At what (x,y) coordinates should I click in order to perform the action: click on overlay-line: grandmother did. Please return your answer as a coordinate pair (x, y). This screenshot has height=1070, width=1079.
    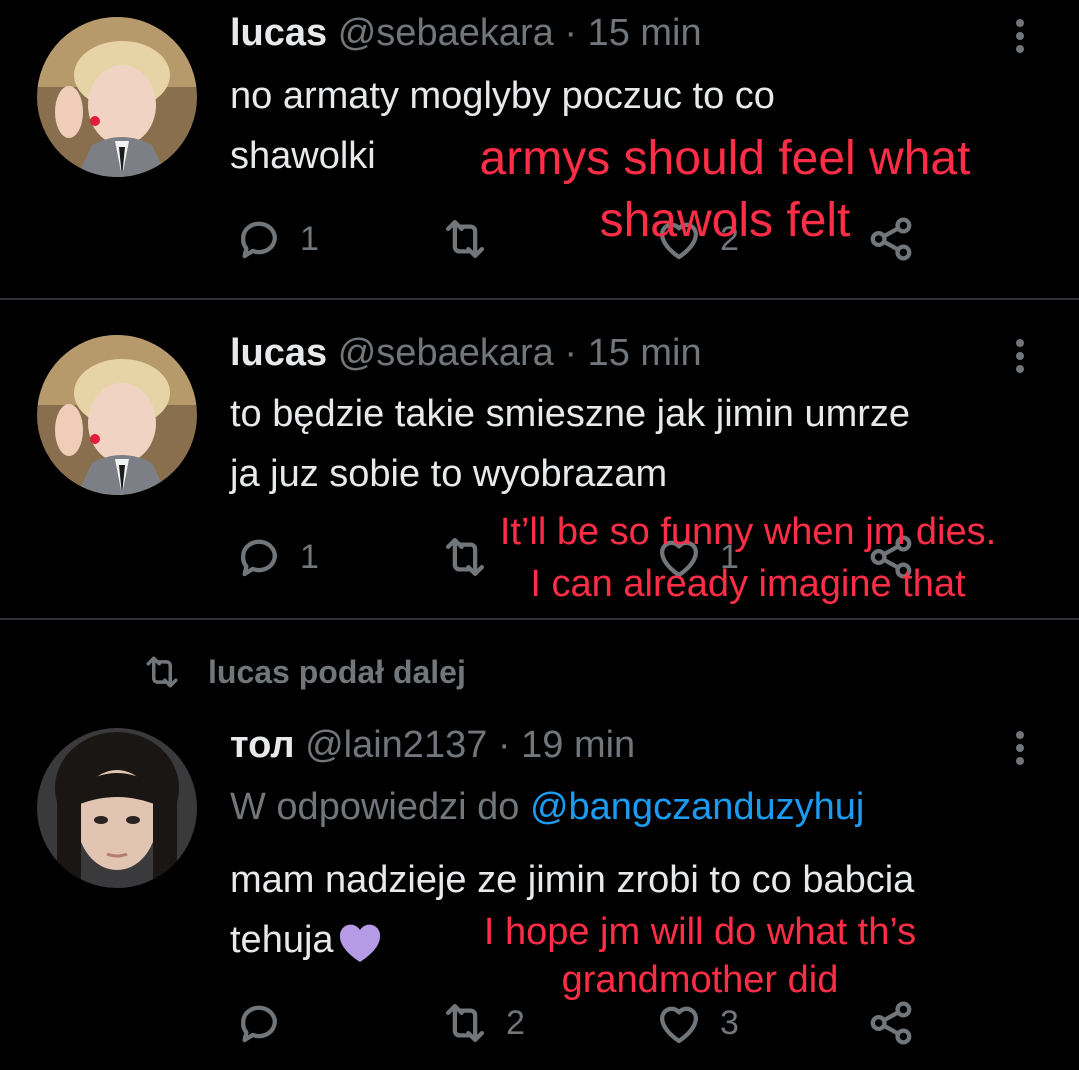
    Looking at the image, I should click on (700, 980).